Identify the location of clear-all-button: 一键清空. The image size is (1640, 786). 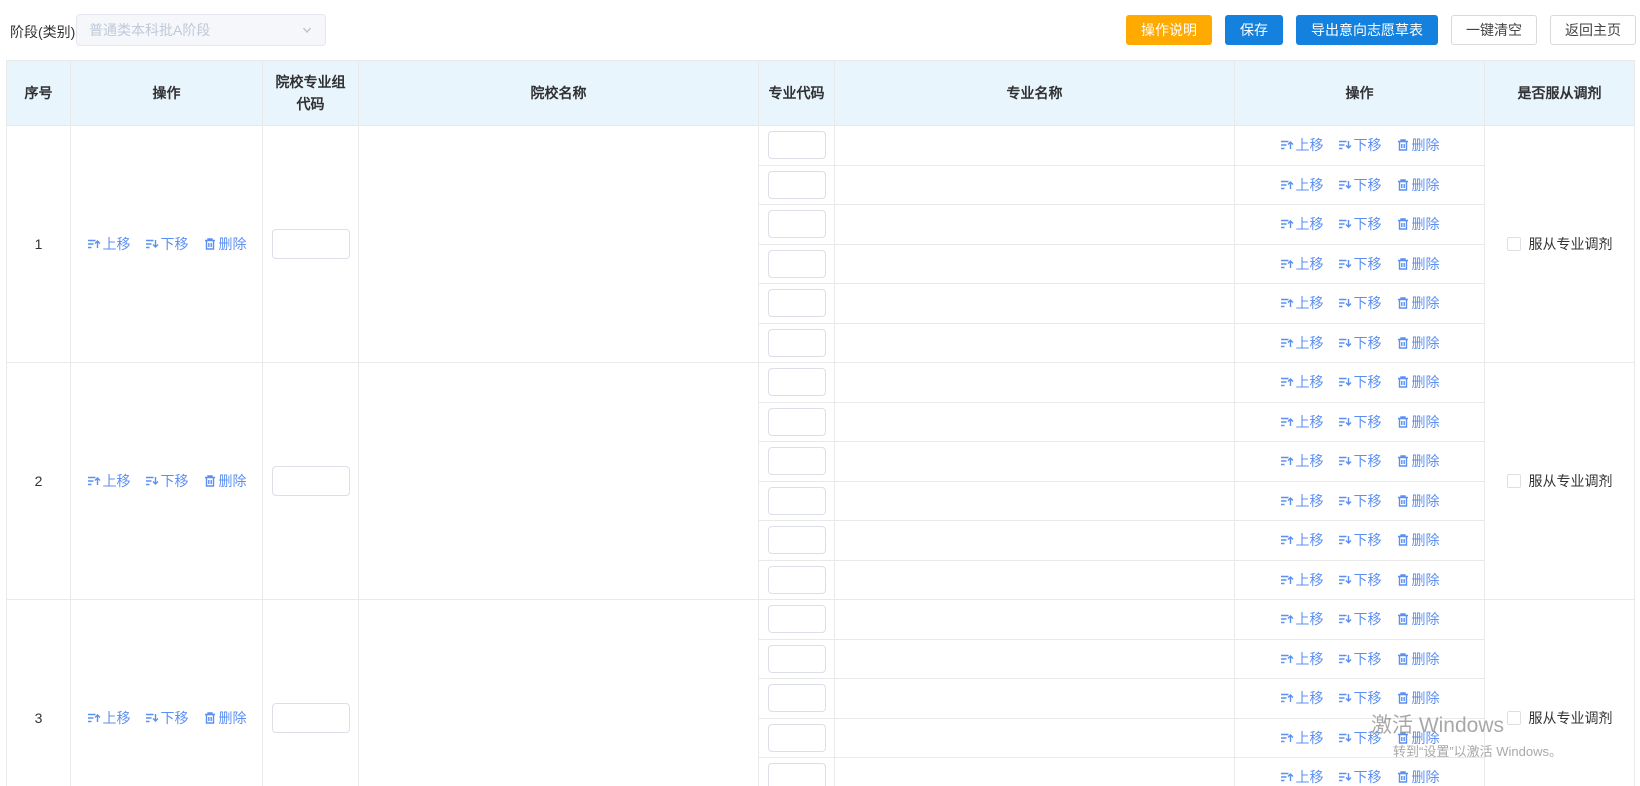
(1494, 30).